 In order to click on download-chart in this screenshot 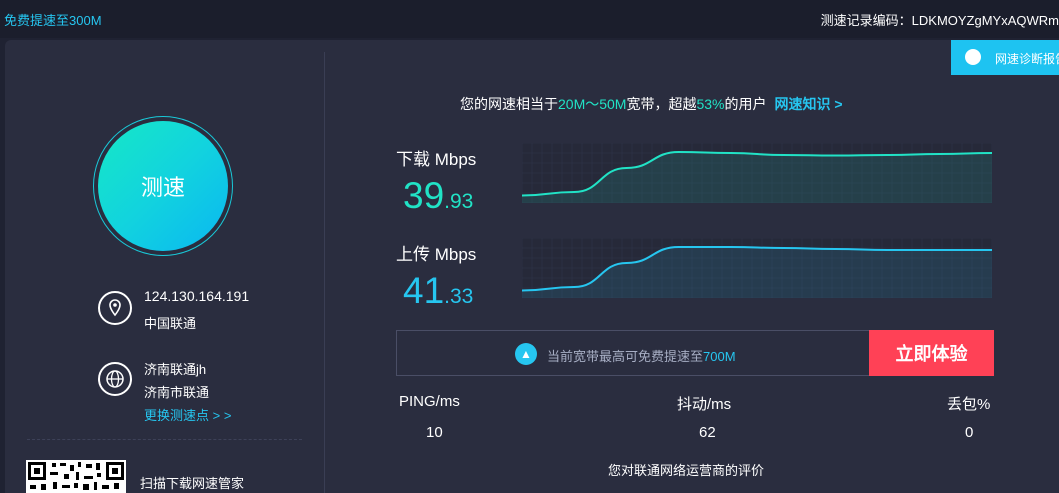, I will do `click(757, 173)`.